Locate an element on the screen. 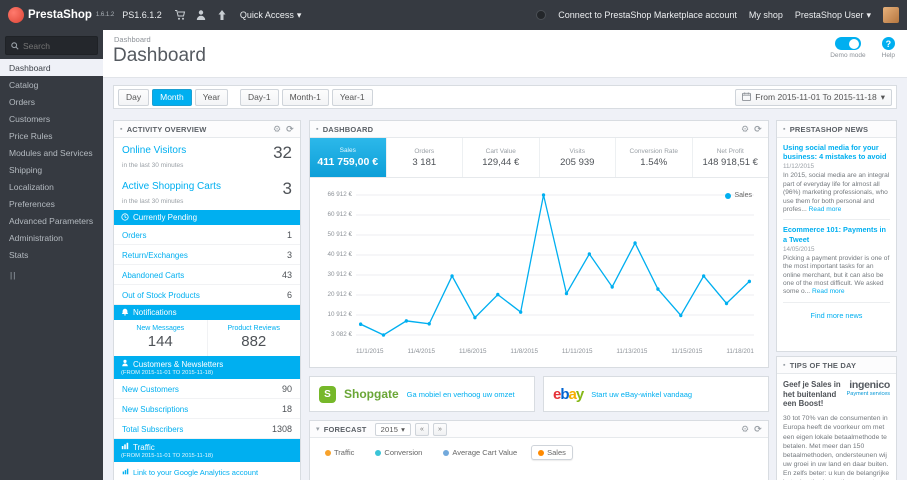 This screenshot has width=907, height=480. sidebar-search is located at coordinates (51, 45).